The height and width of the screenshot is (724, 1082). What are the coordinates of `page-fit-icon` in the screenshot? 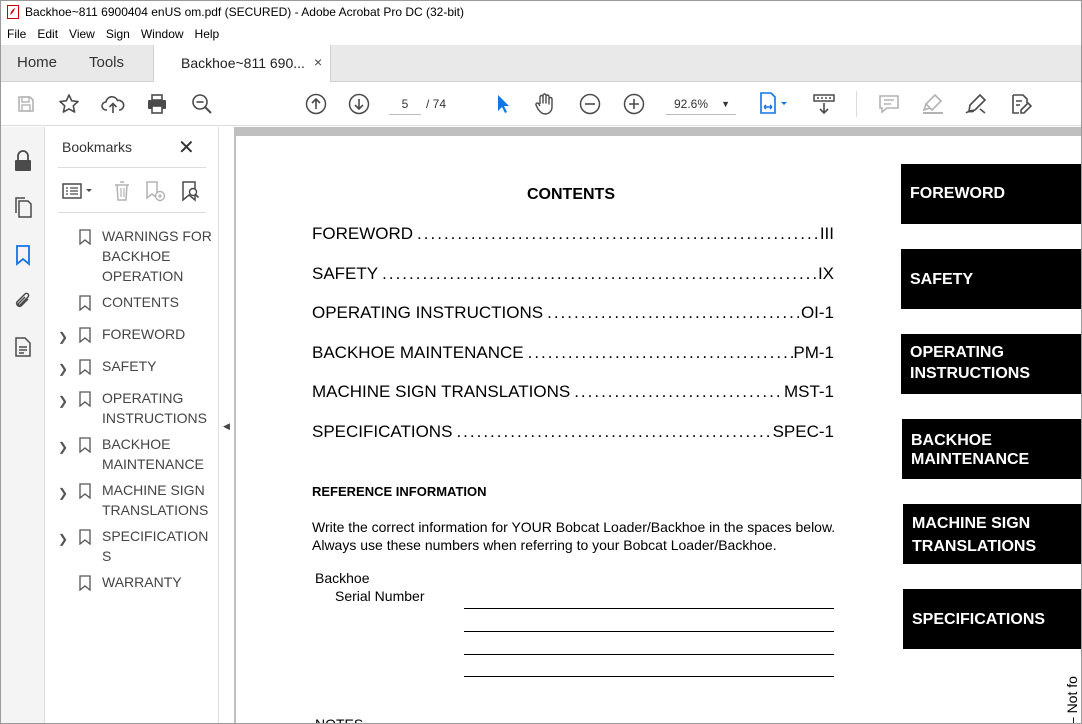 It's located at (774, 104).